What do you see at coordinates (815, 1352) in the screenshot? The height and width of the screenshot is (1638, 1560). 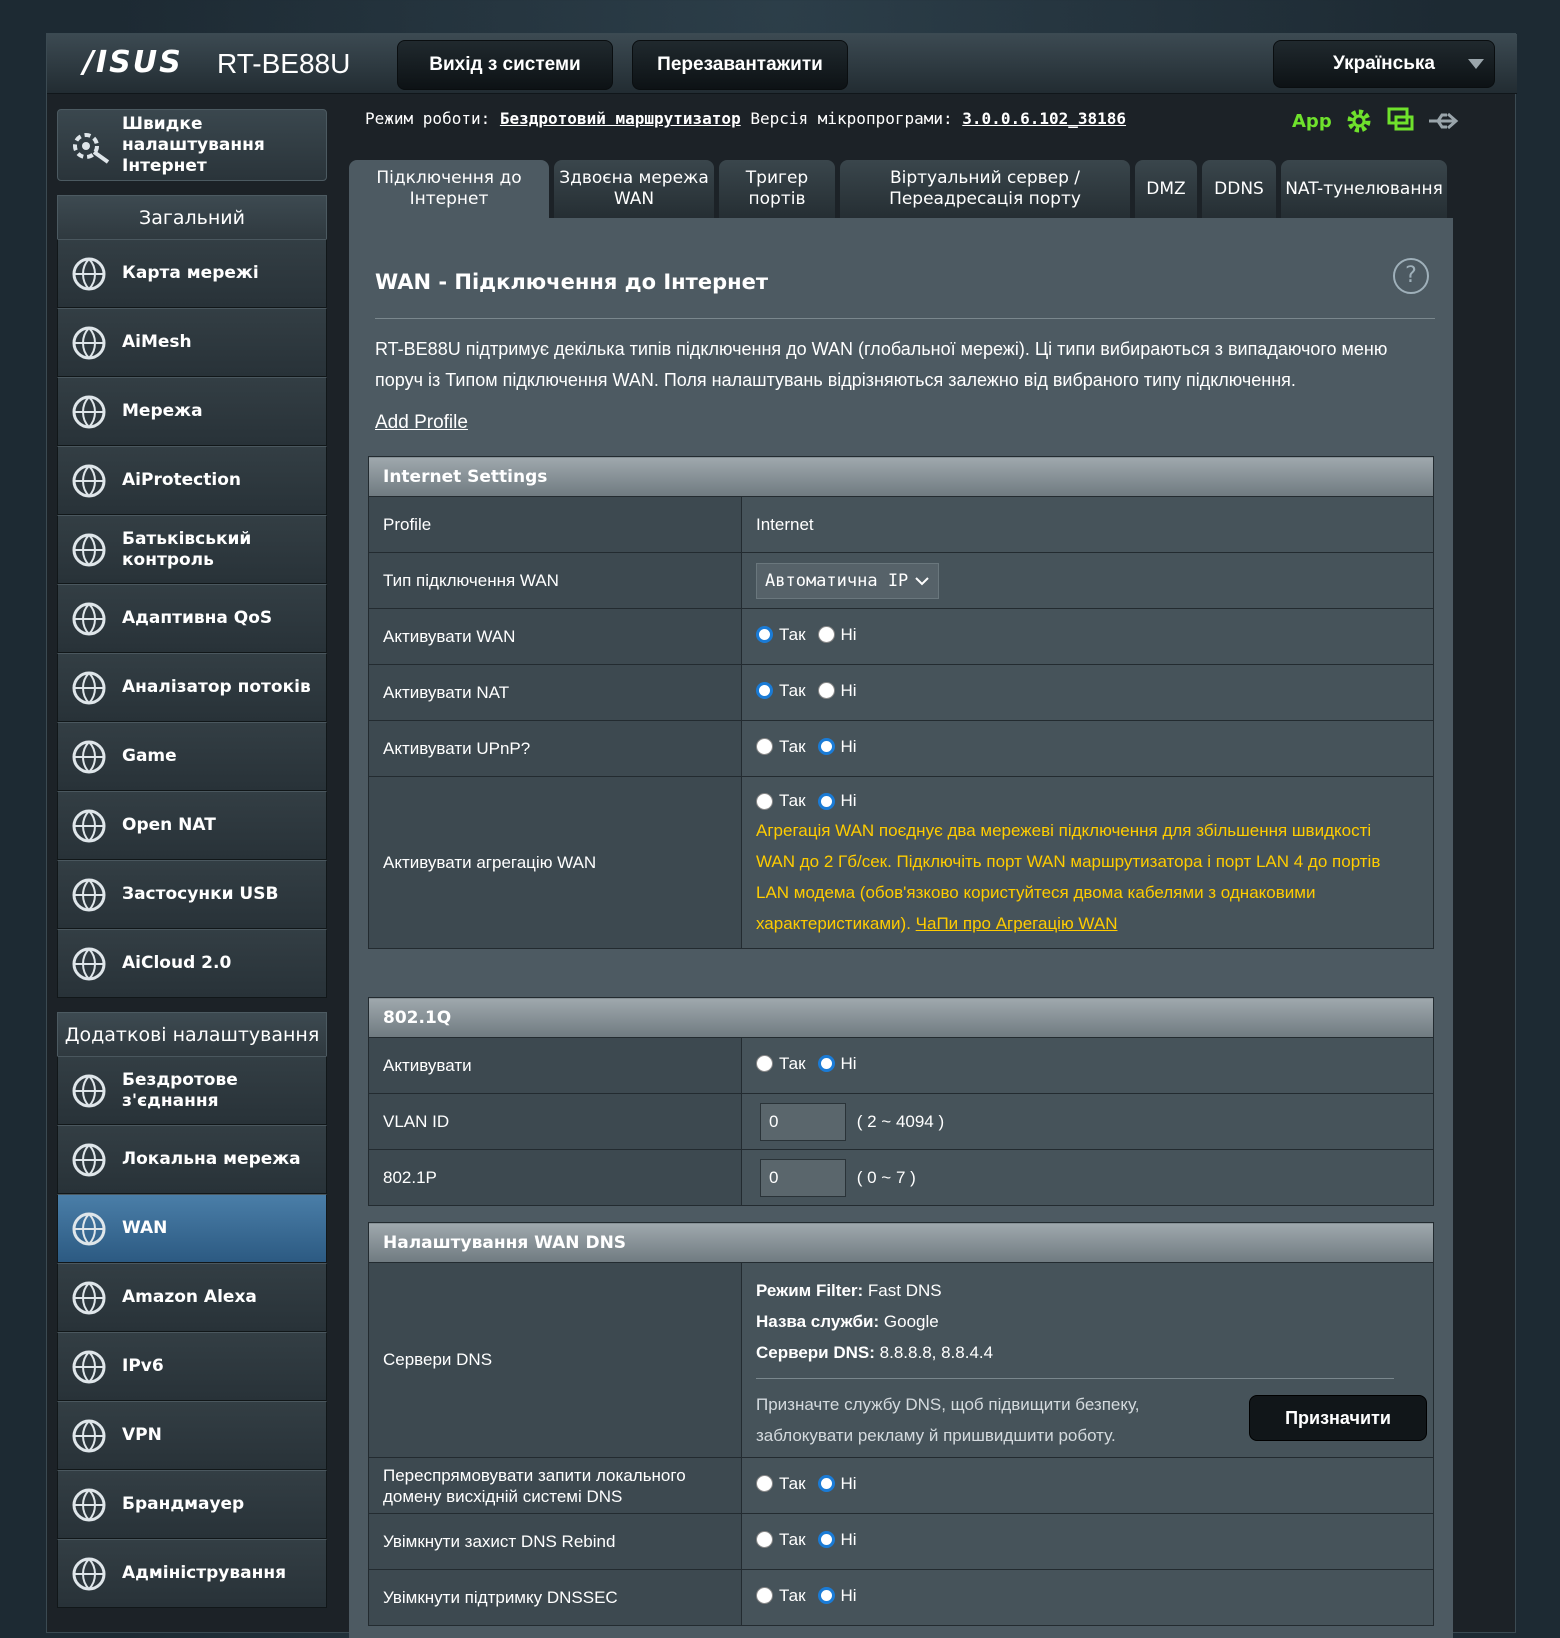 I see `dns-servers-key: Сервери DNS:` at bounding box center [815, 1352].